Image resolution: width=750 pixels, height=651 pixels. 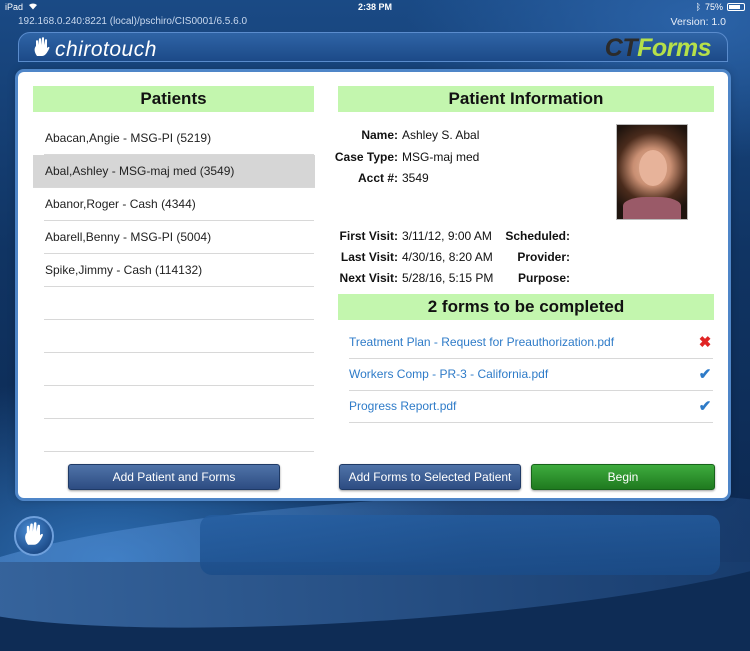 I want to click on patient-row-label: Abal,Ashley - MSG-maj med (3549), so click(x=140, y=171).